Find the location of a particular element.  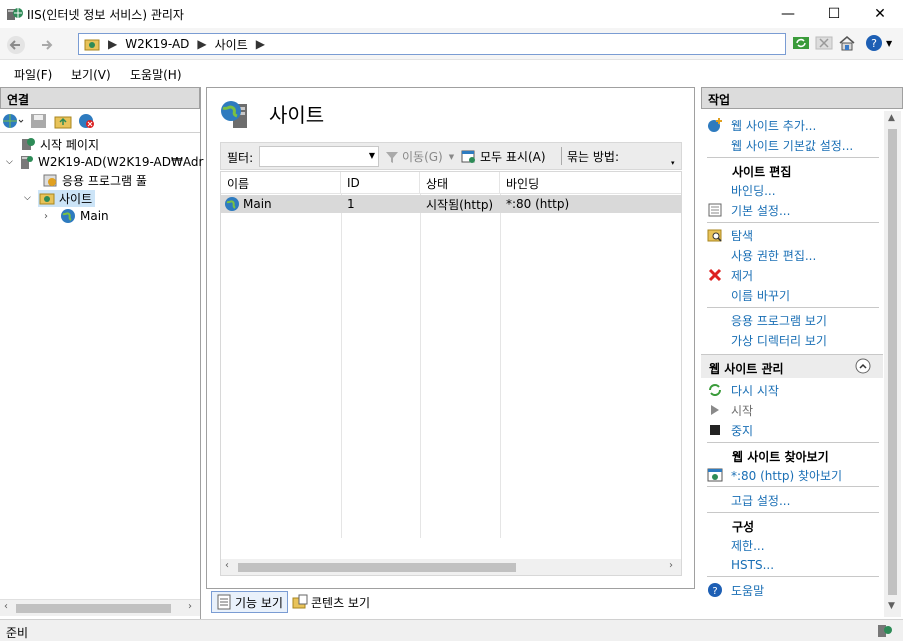

page-title: 사이트 is located at coordinates (297, 115).